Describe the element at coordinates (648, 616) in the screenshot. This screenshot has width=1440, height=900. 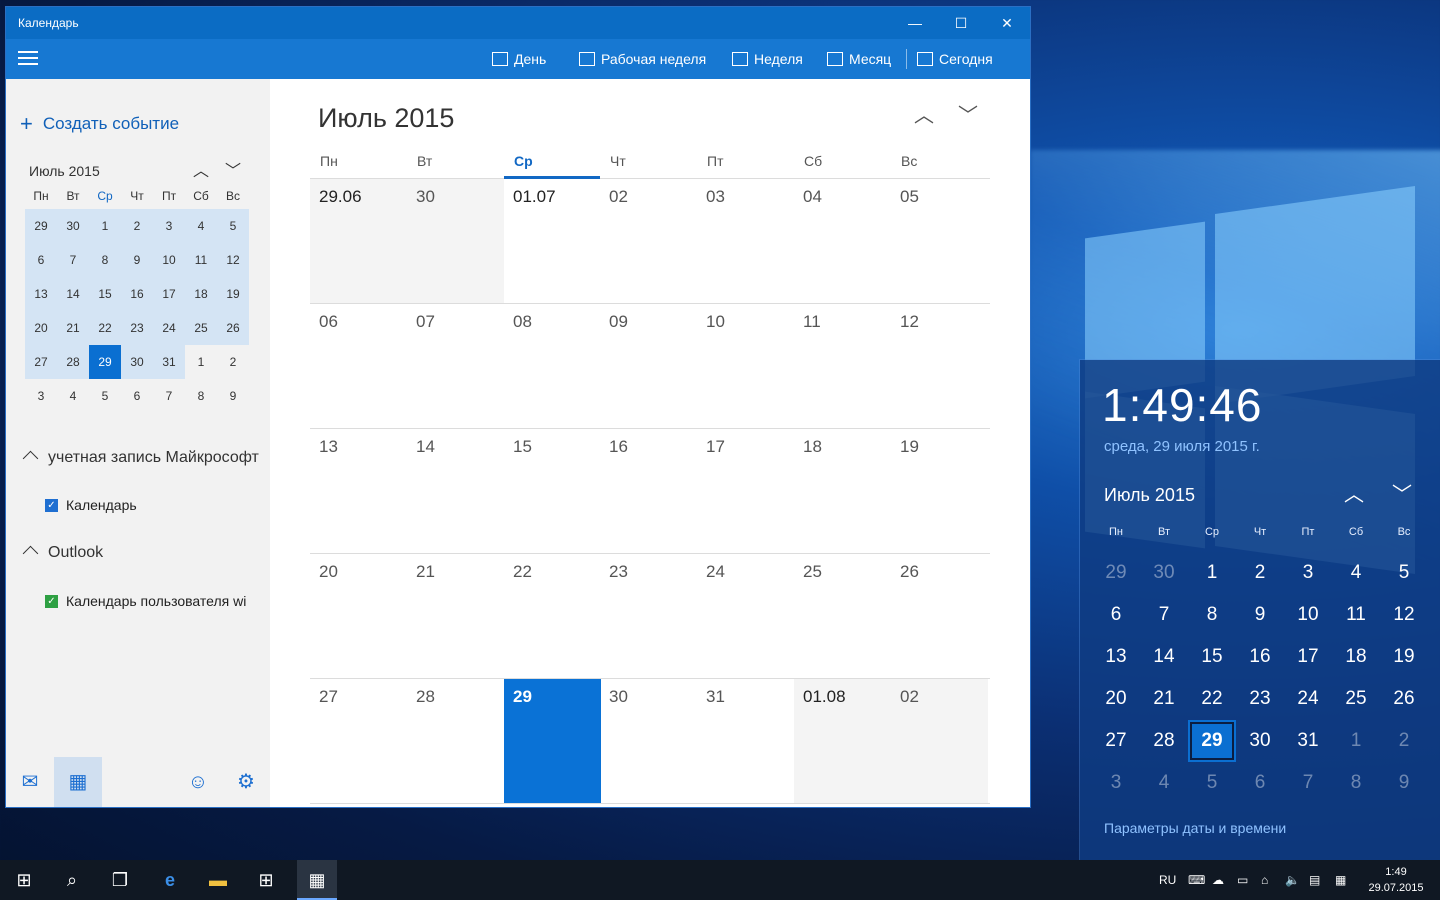
I see `day-cell: 23` at that location.